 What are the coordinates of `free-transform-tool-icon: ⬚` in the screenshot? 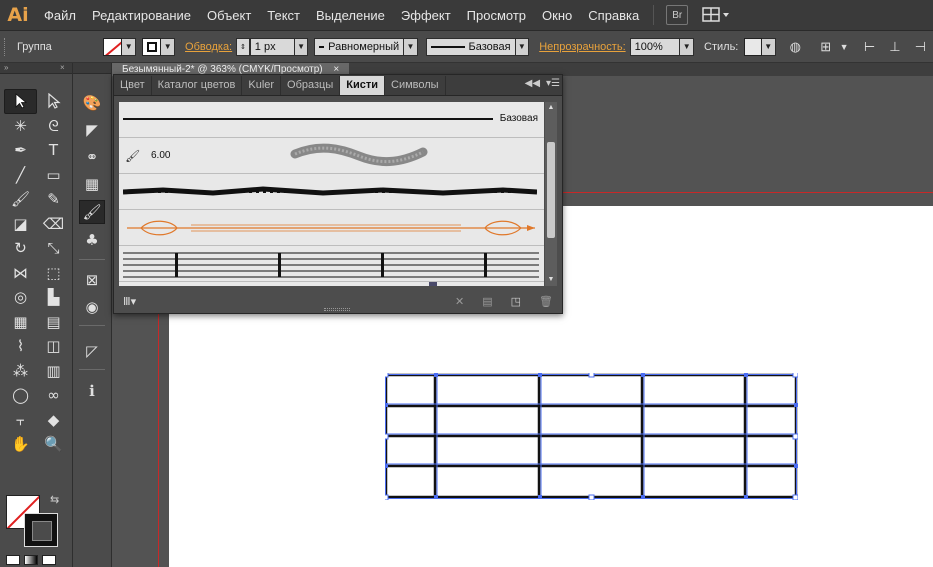 It's located at (53, 273).